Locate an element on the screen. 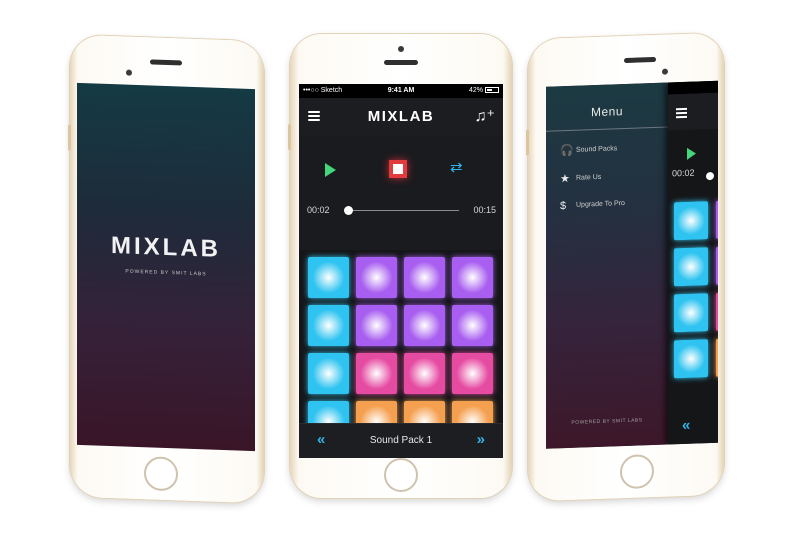 The image size is (800, 557). nav-bar: MIXLAB ♫⁺ is located at coordinates (401, 117).